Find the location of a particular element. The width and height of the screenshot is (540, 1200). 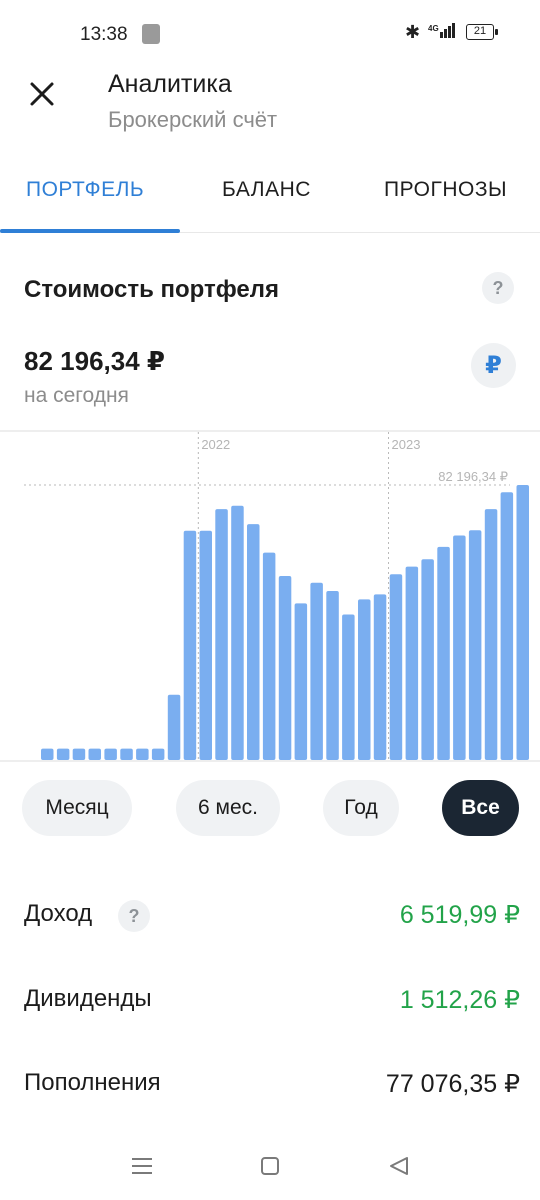

battery-icon: 21 is located at coordinates (482, 32).